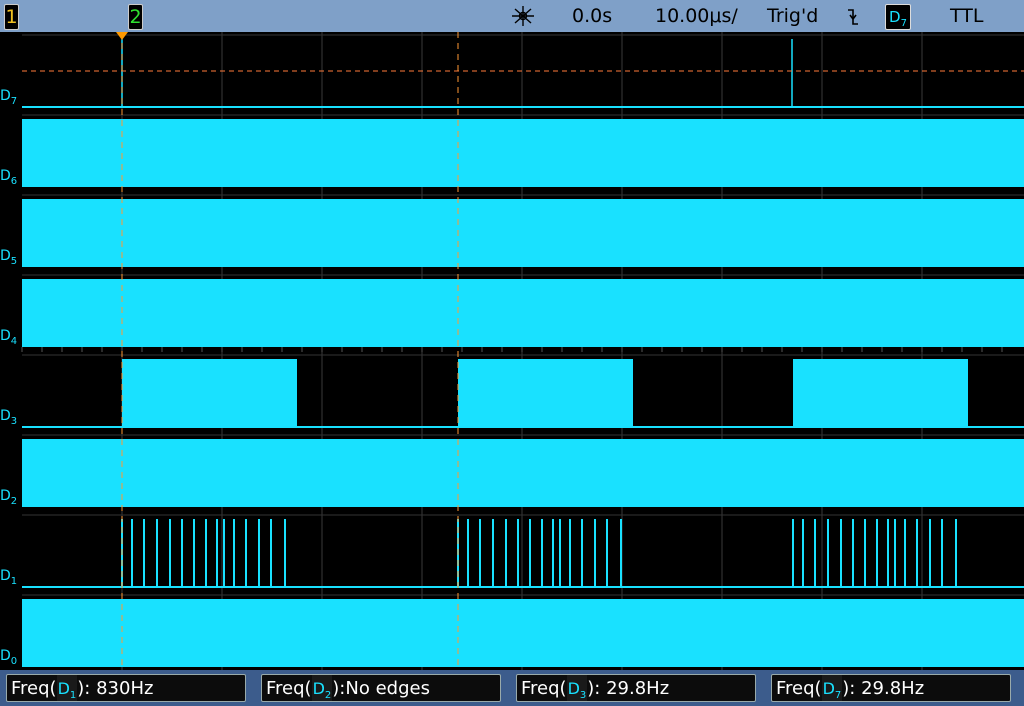 This screenshot has height=706, width=1024. Describe the element at coordinates (14, 181) in the screenshot. I see `channel-number: 6` at that location.